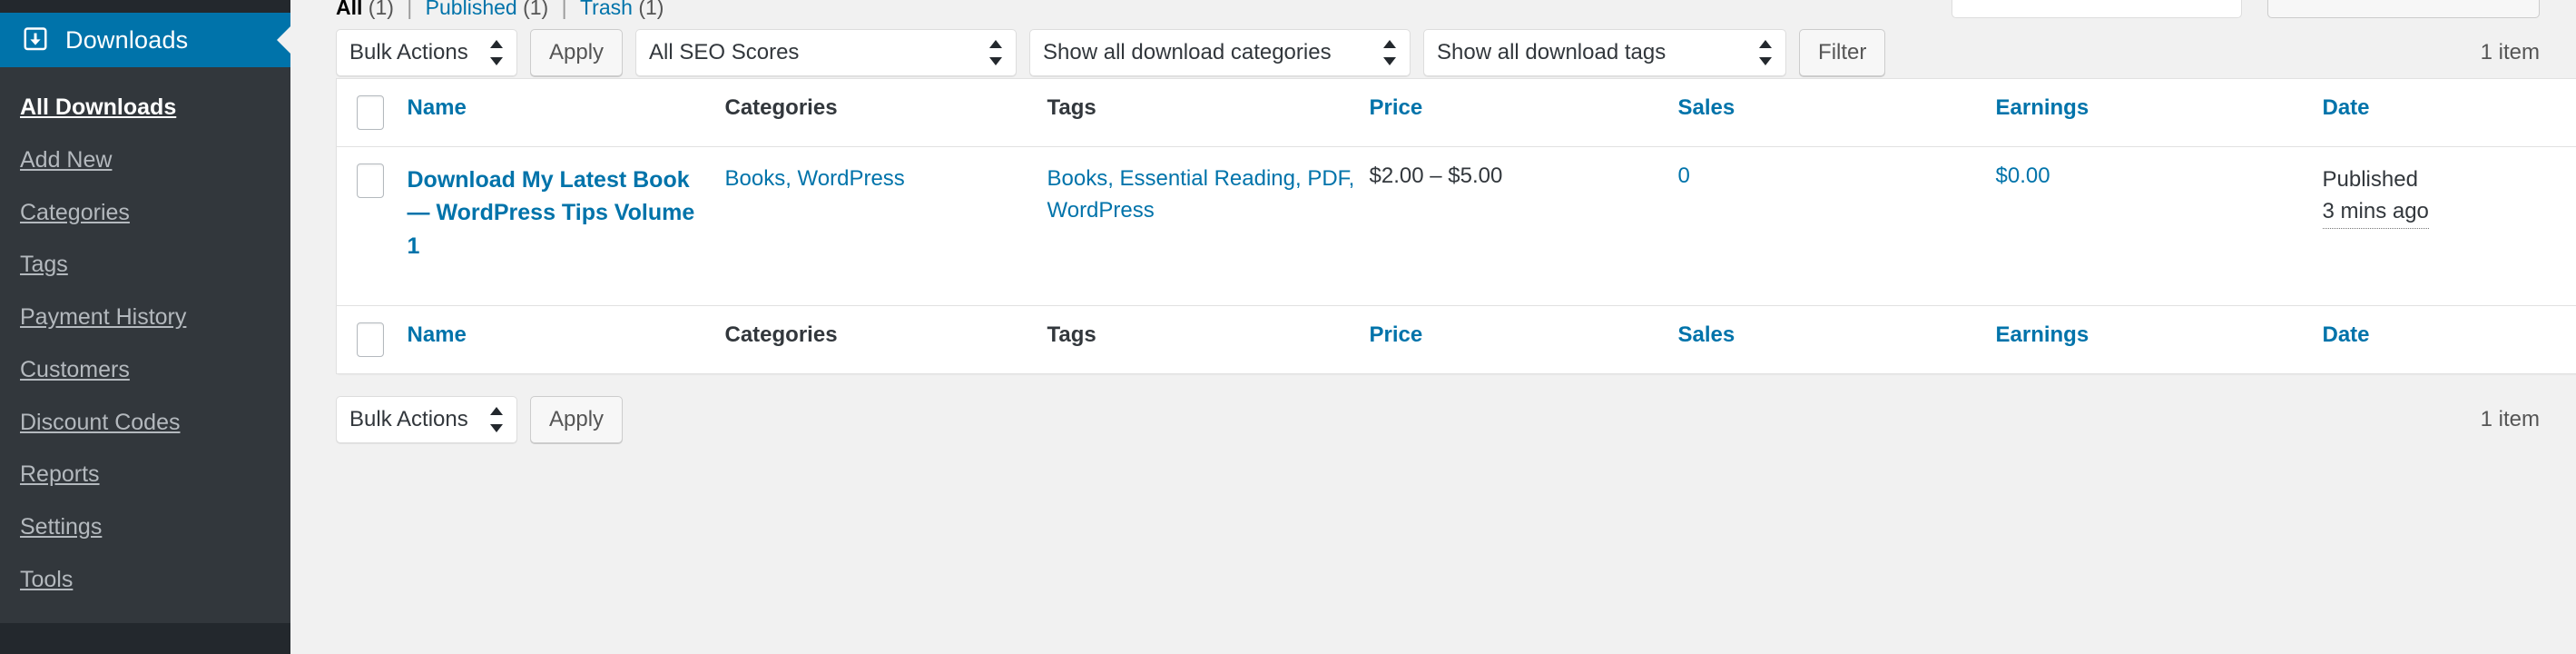  I want to click on status-link-all: All, so click(349, 9).